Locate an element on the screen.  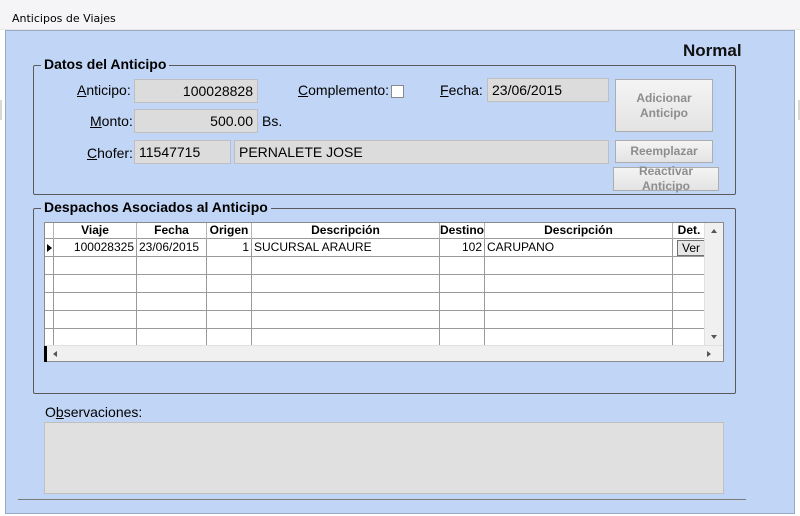
observaciones-textarea is located at coordinates (384, 458).